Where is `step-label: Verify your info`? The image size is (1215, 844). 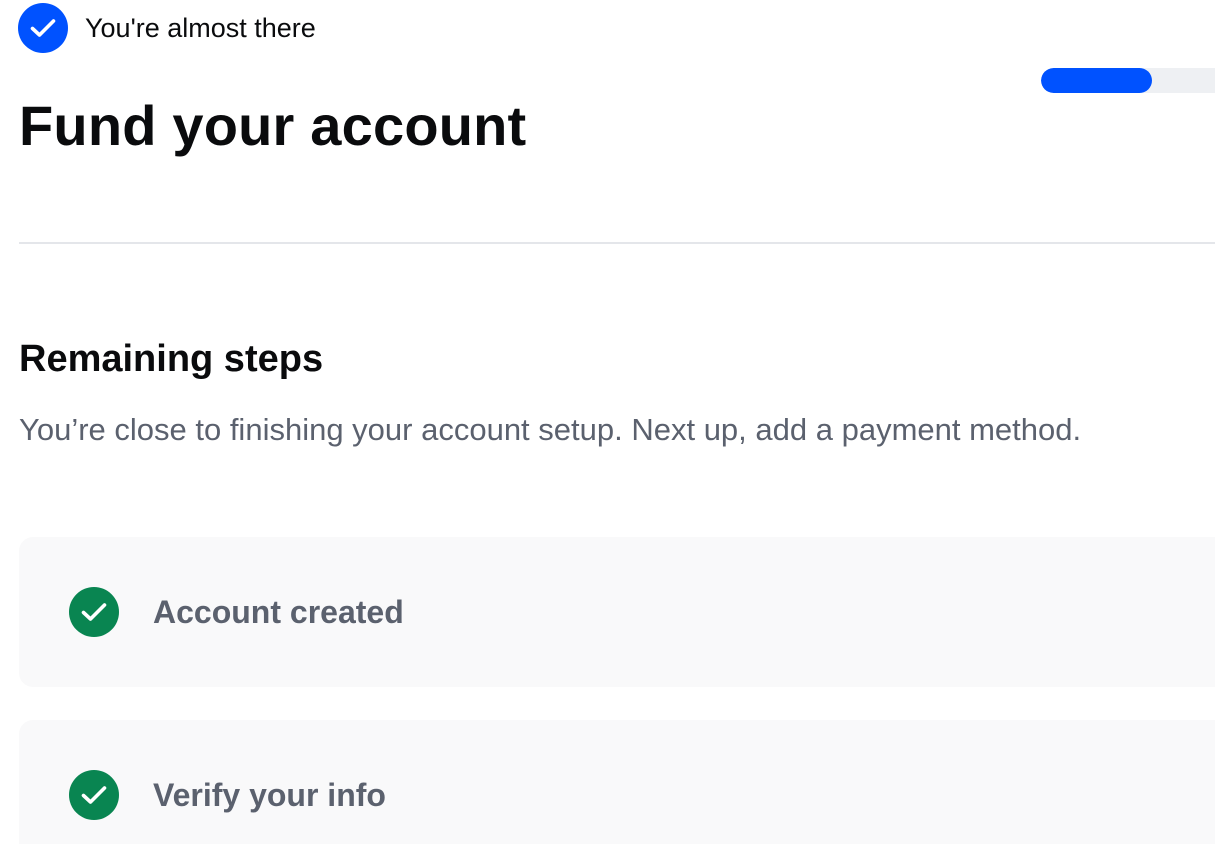 step-label: Verify your info is located at coordinates (269, 794).